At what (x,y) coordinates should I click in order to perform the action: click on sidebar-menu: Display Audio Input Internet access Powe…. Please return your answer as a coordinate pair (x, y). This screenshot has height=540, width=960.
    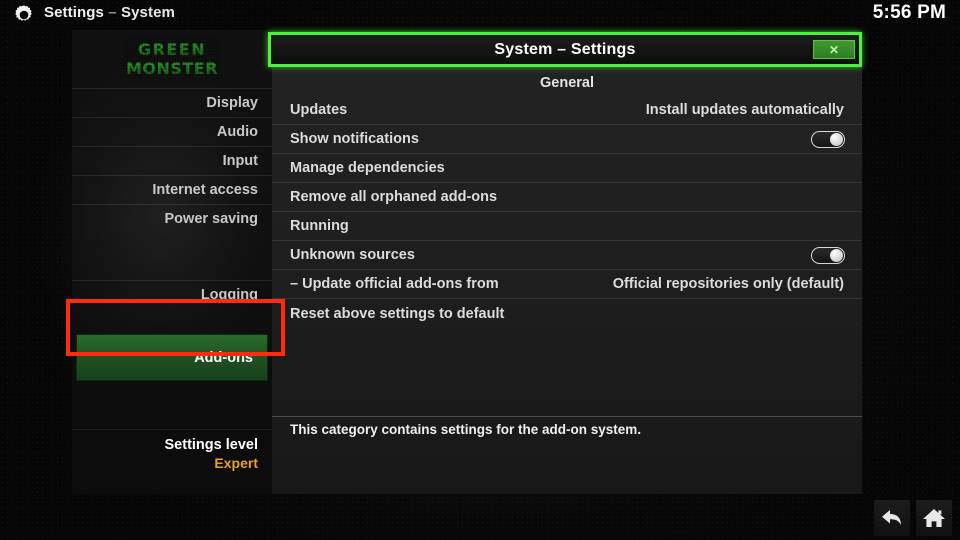
    Looking at the image, I should click on (172, 198).